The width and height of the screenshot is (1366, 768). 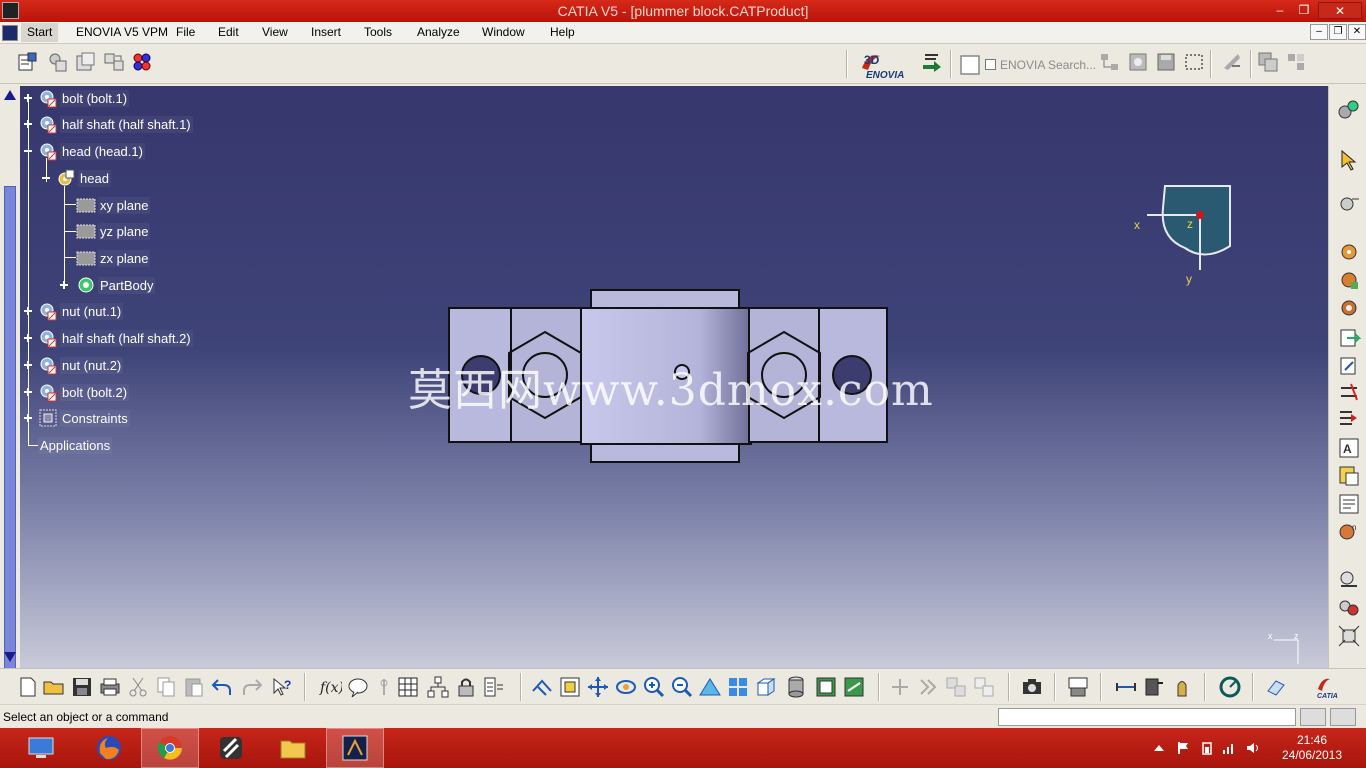 What do you see at coordinates (81, 365) in the screenshot?
I see `tree-node-nut-2: nut (nut.2)` at bounding box center [81, 365].